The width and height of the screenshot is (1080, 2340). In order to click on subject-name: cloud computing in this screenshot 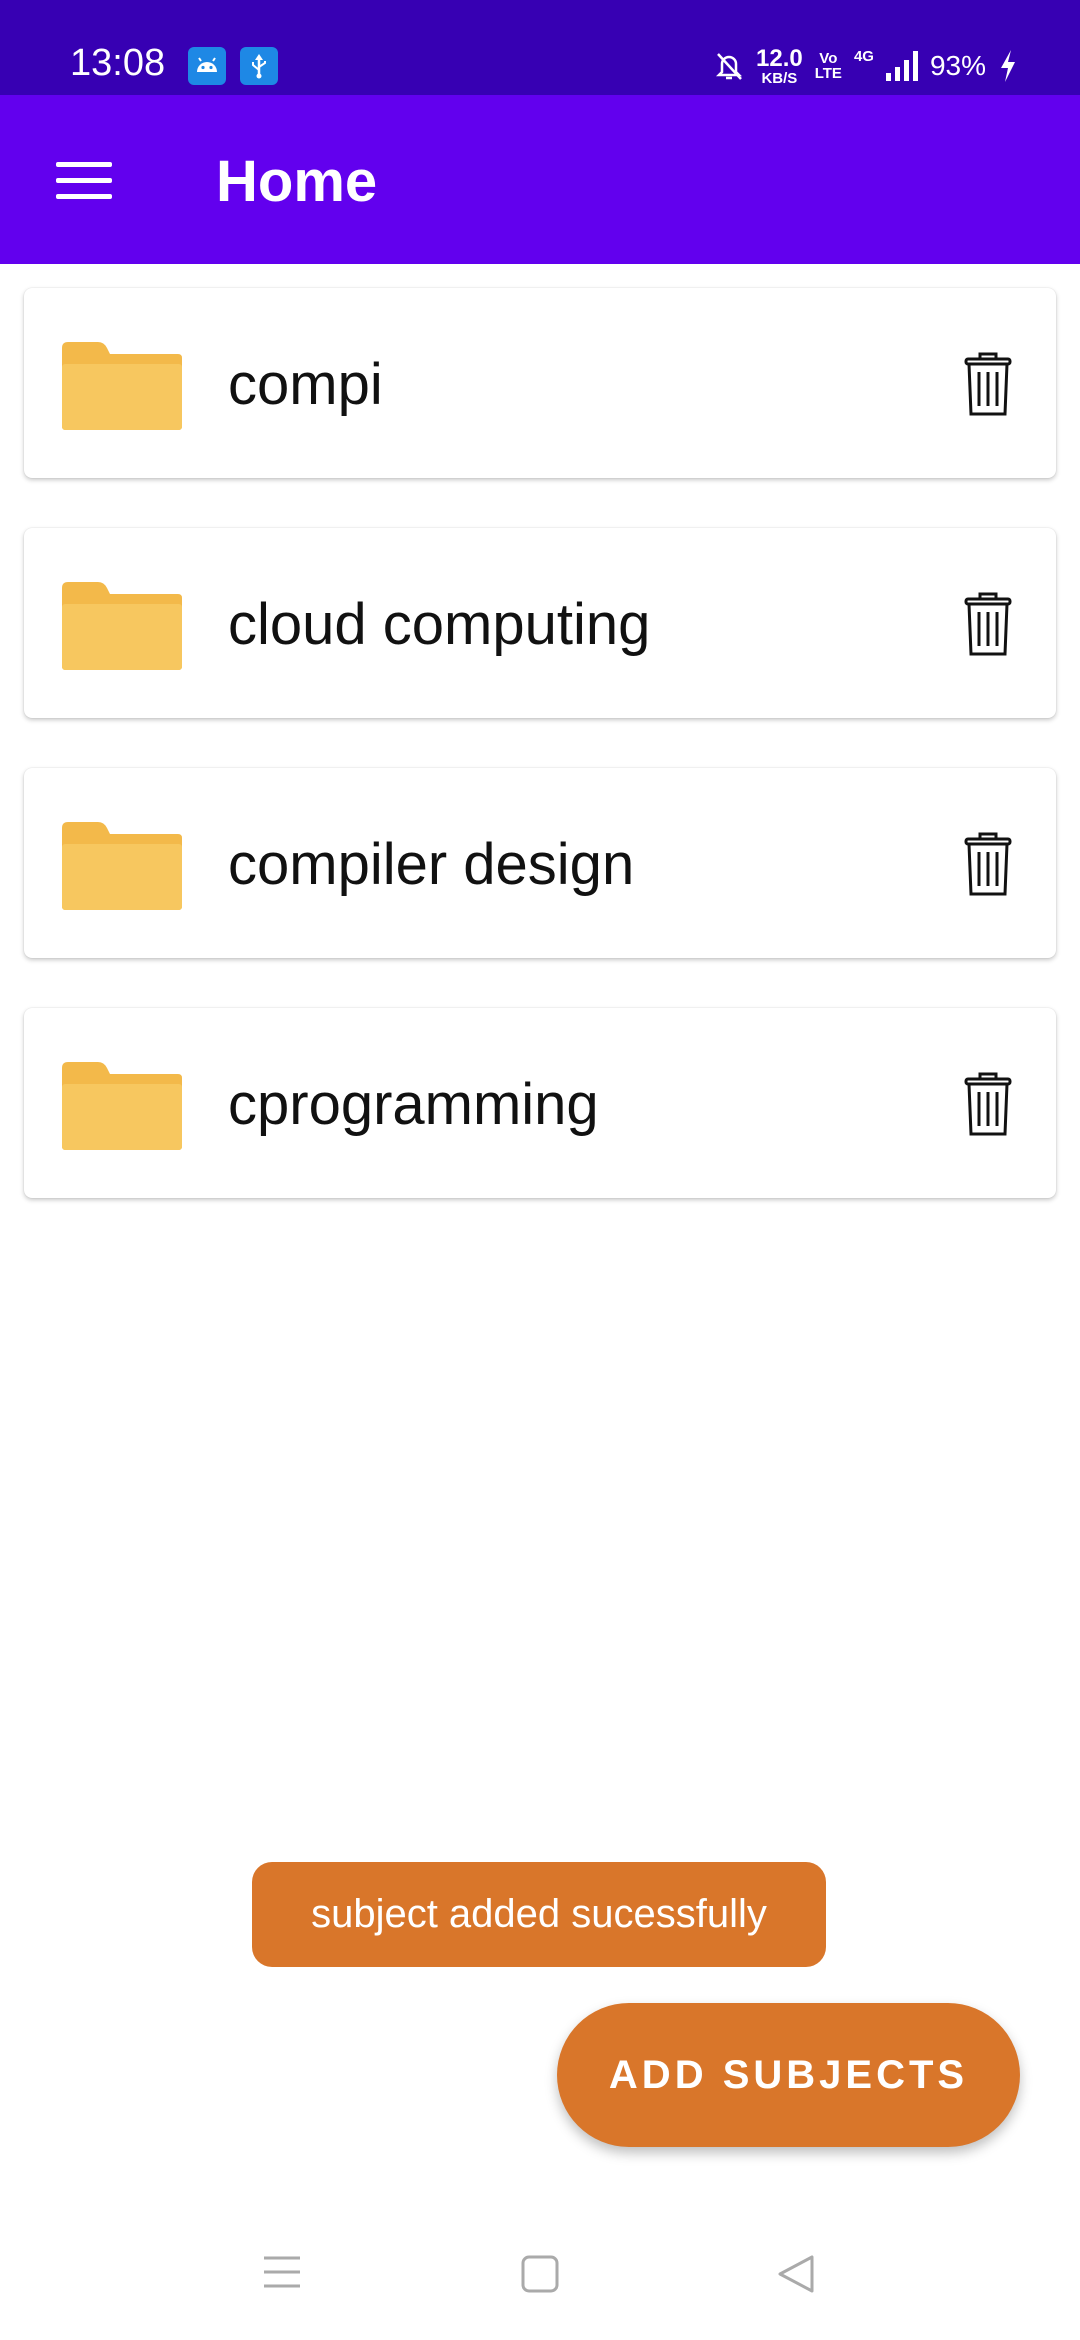, I will do `click(439, 624)`.